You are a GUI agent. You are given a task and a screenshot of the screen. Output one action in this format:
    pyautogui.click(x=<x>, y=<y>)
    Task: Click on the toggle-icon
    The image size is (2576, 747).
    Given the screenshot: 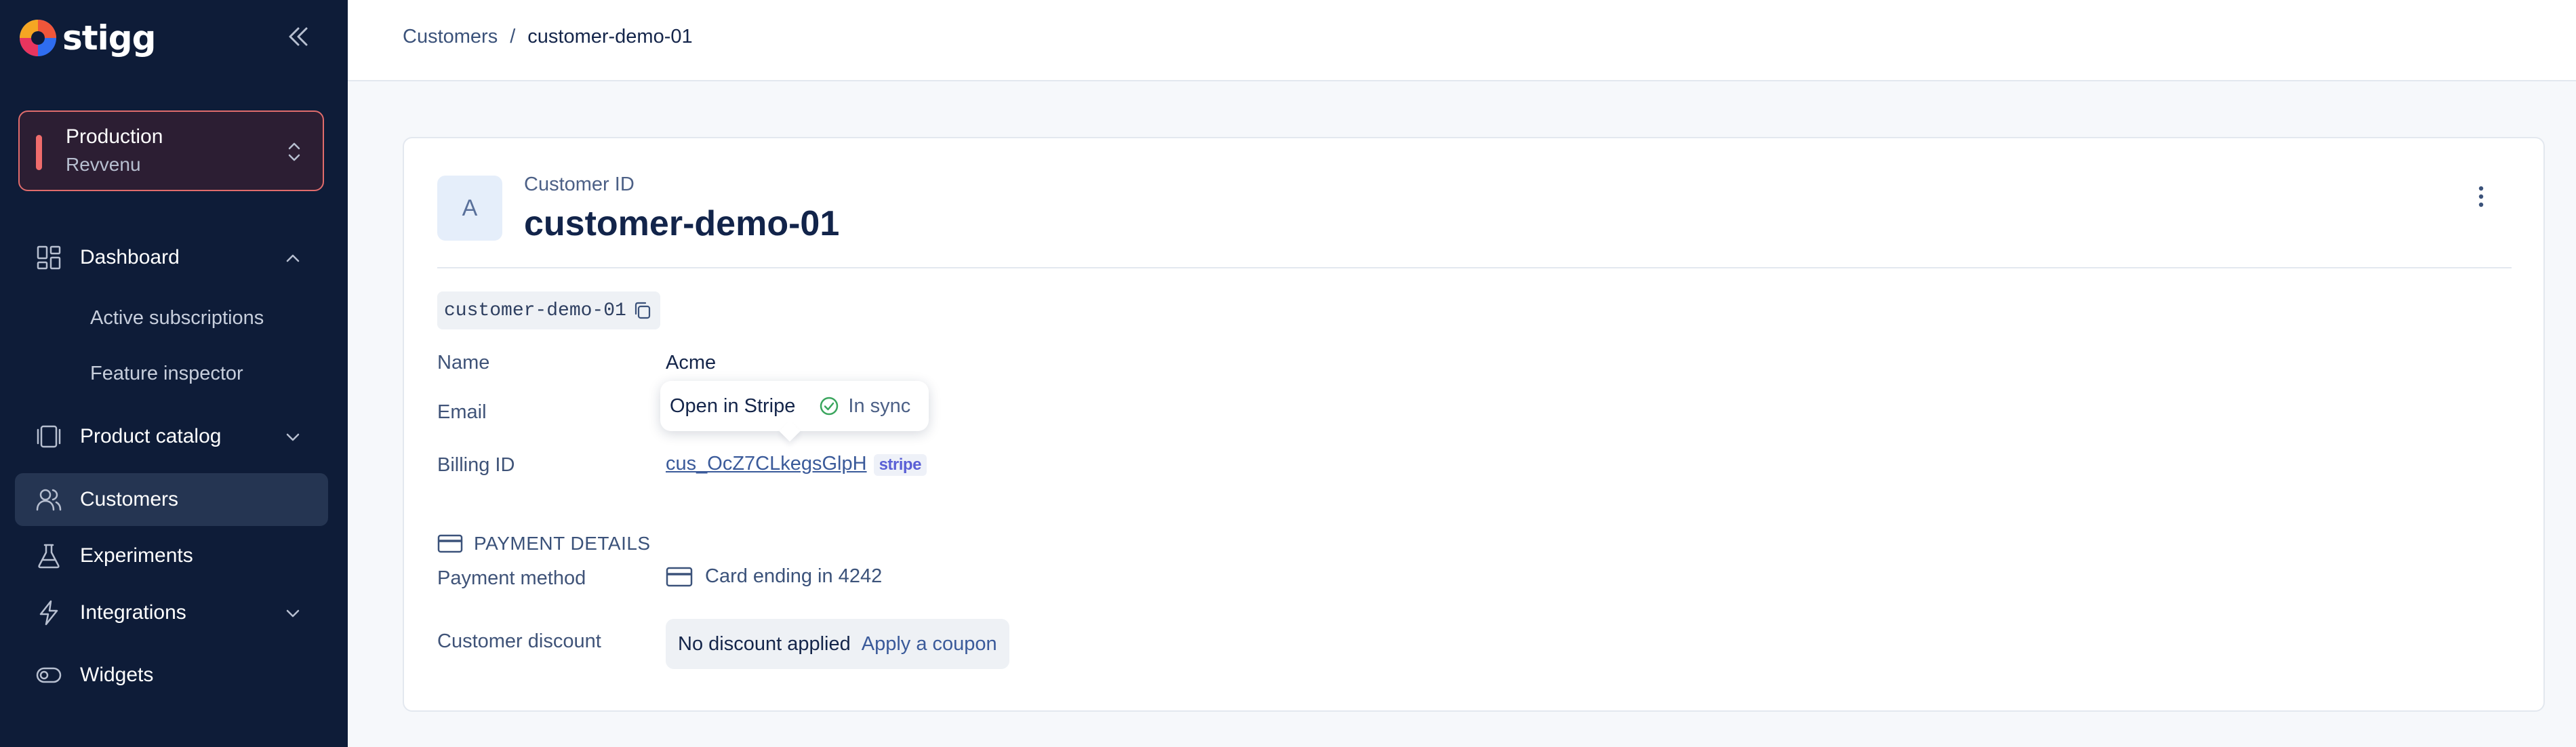 What is the action you would take?
    pyautogui.click(x=49, y=675)
    